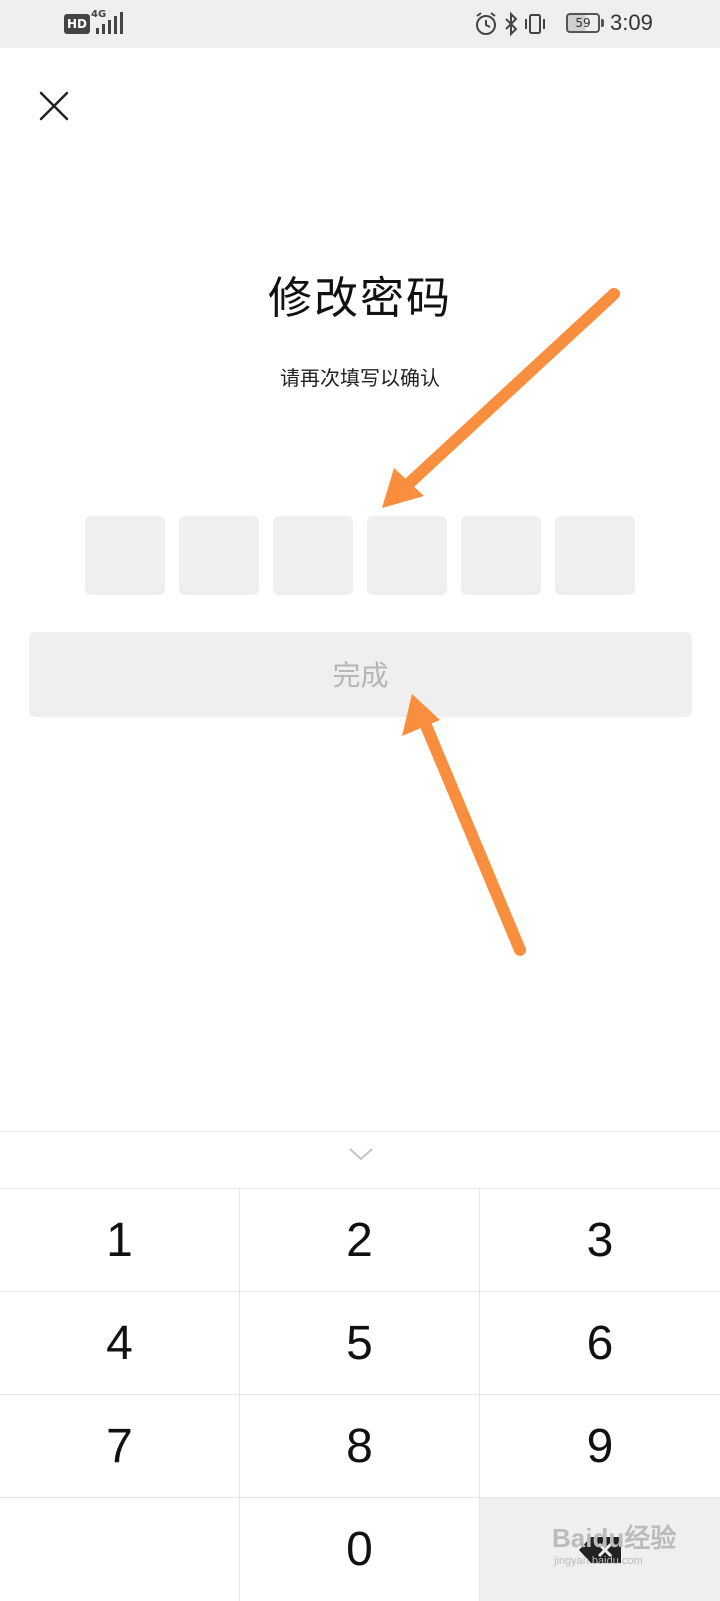 Image resolution: width=720 pixels, height=1601 pixels. What do you see at coordinates (600, 1343) in the screenshot?
I see `key-6: 6` at bounding box center [600, 1343].